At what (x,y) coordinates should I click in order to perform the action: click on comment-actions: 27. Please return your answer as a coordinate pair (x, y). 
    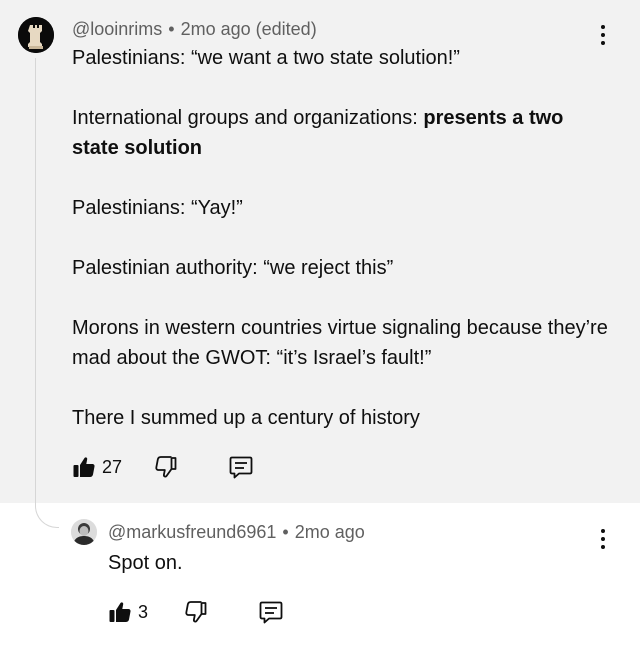
    Looking at the image, I should click on (163, 467).